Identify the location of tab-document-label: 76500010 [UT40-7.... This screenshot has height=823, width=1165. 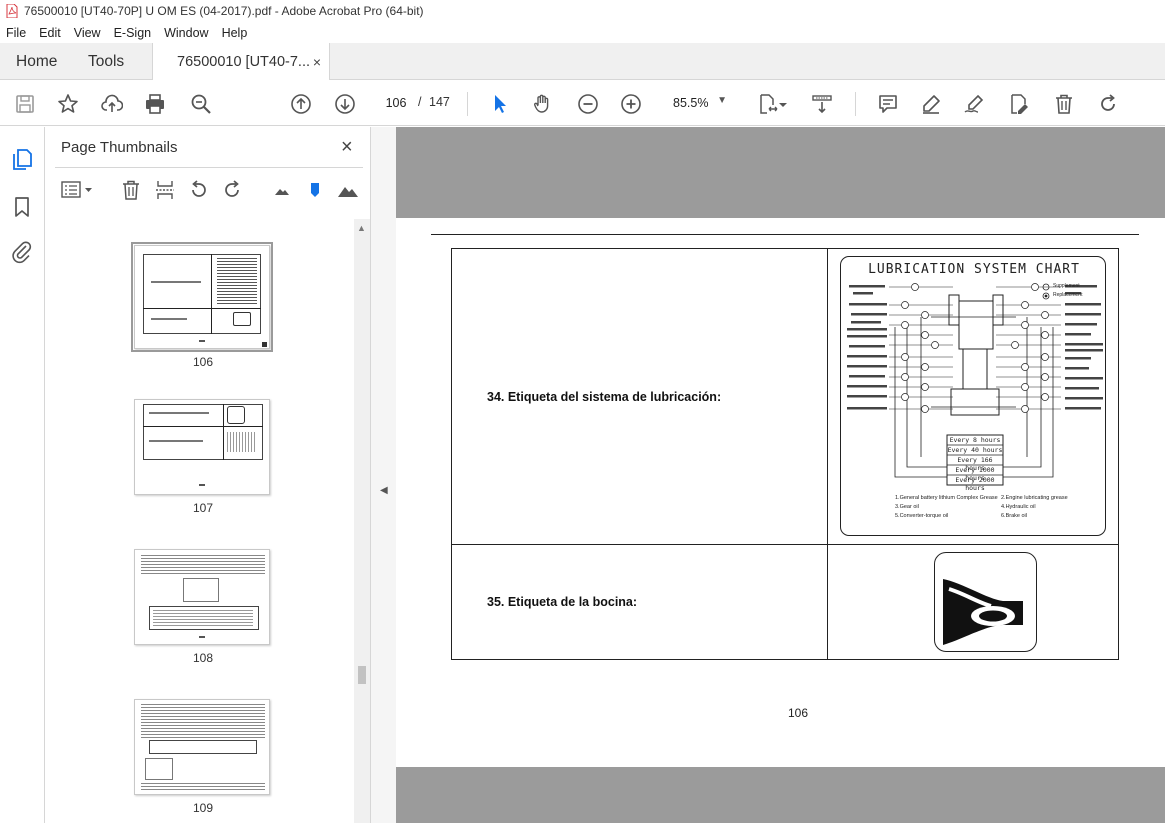
(244, 62).